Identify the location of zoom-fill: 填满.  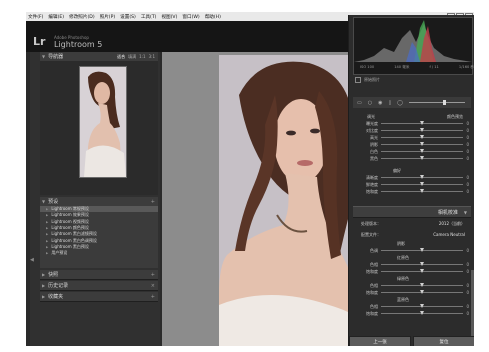
(132, 57).